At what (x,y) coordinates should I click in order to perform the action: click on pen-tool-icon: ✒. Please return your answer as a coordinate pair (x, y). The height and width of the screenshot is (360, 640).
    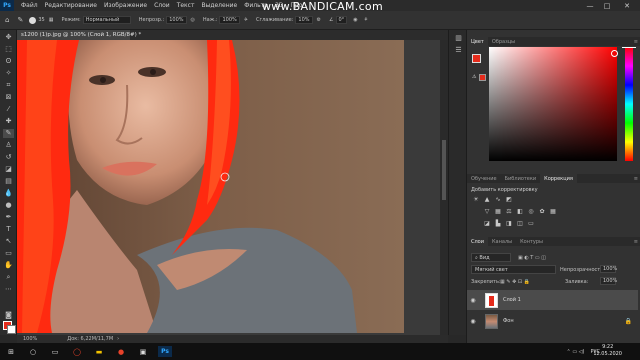
    Looking at the image, I should click on (8, 217).